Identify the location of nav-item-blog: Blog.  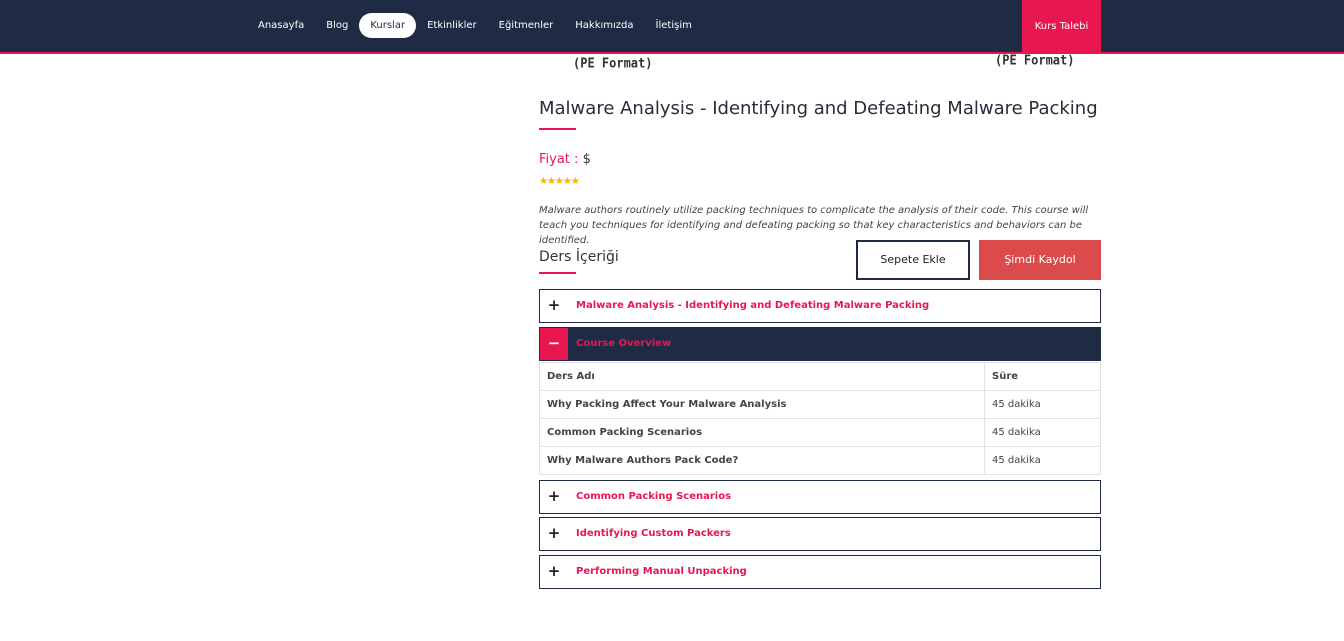
(337, 25).